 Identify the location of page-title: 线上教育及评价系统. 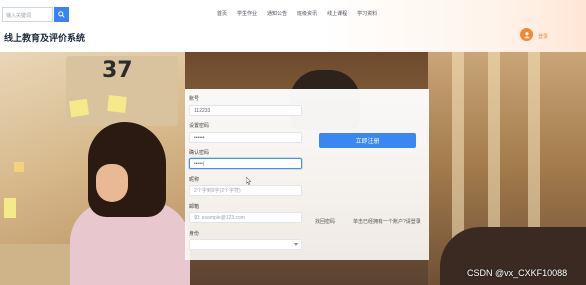
(45, 38).